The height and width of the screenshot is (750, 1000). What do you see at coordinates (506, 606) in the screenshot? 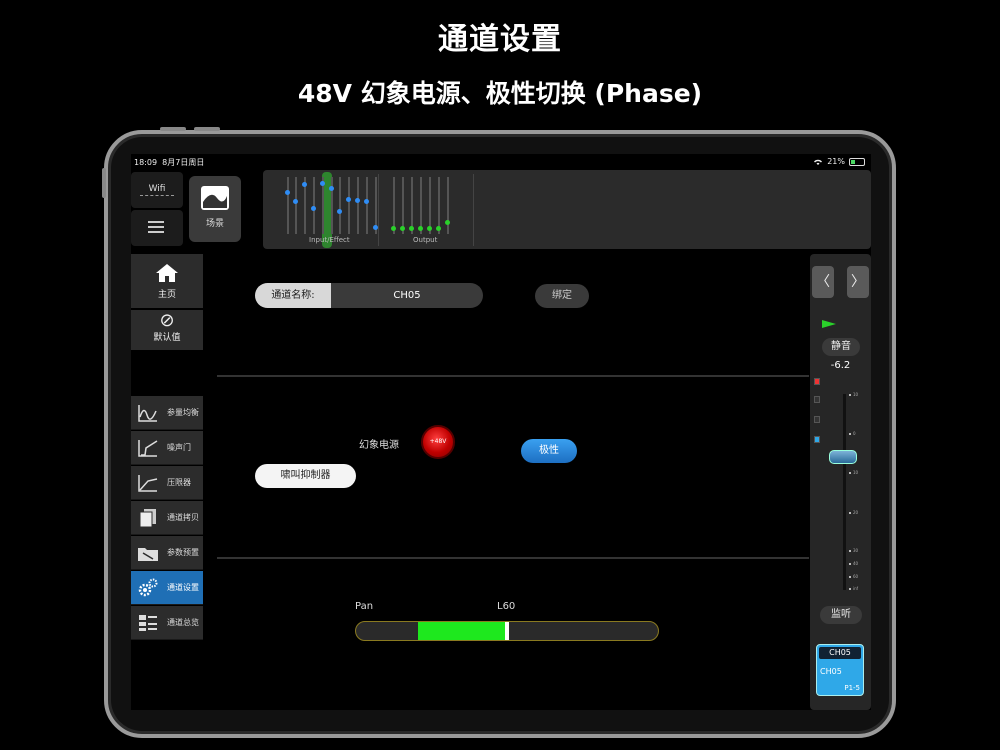
I see `pan-value: L60` at bounding box center [506, 606].